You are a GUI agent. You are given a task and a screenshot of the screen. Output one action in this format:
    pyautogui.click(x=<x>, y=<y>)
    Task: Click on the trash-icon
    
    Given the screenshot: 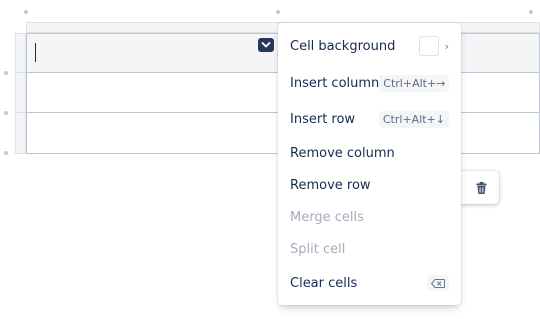 What is the action you would take?
    pyautogui.click(x=481, y=187)
    